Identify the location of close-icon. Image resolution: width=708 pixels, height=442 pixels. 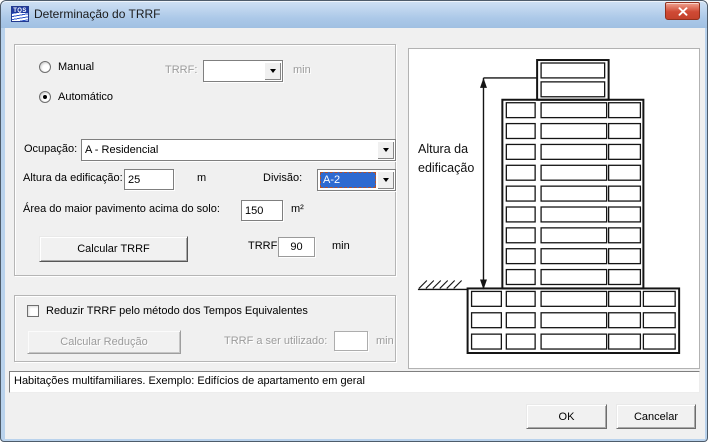
(682, 11).